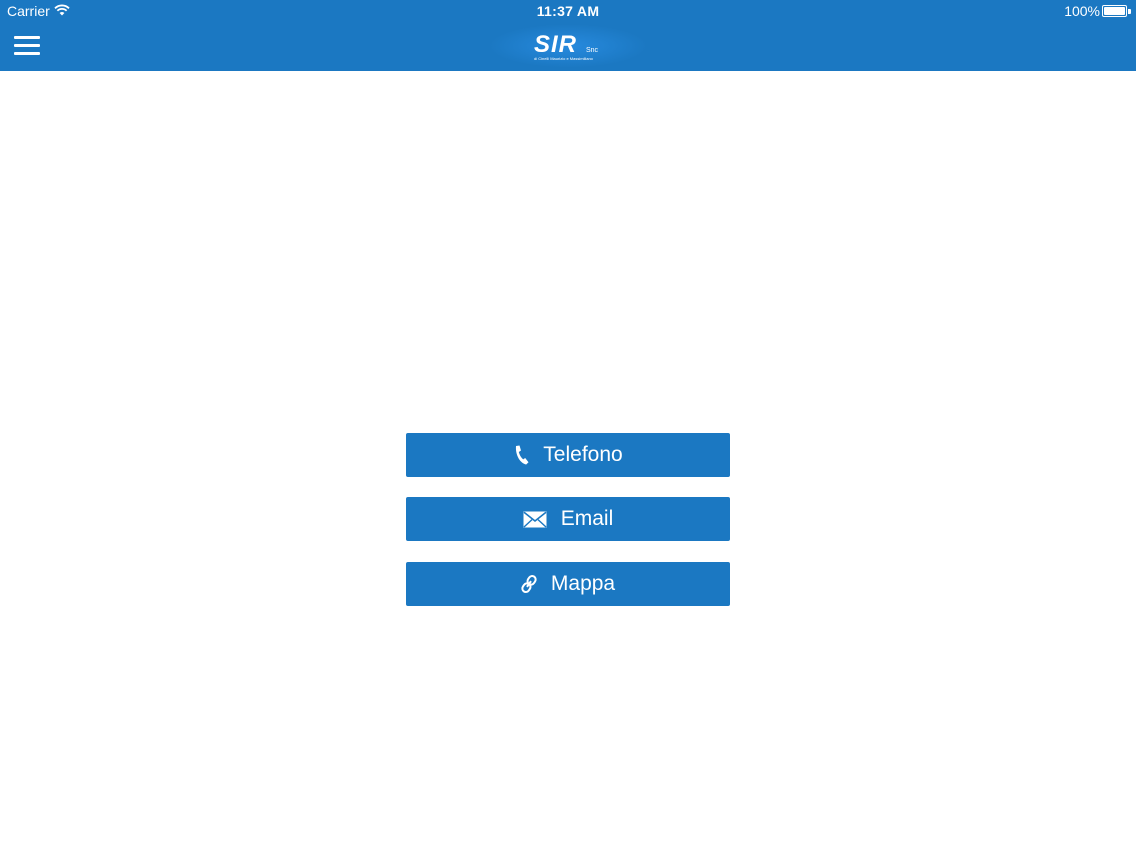 The width and height of the screenshot is (1136, 852). I want to click on logo-text: SIR, so click(555, 44).